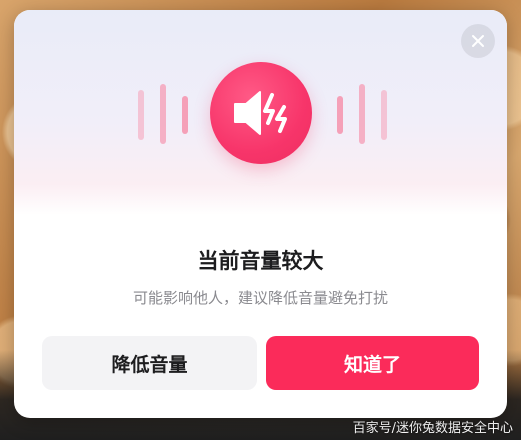 The height and width of the screenshot is (440, 521). Describe the element at coordinates (163, 114) in the screenshot. I see `sound-wave-left-middle` at that location.